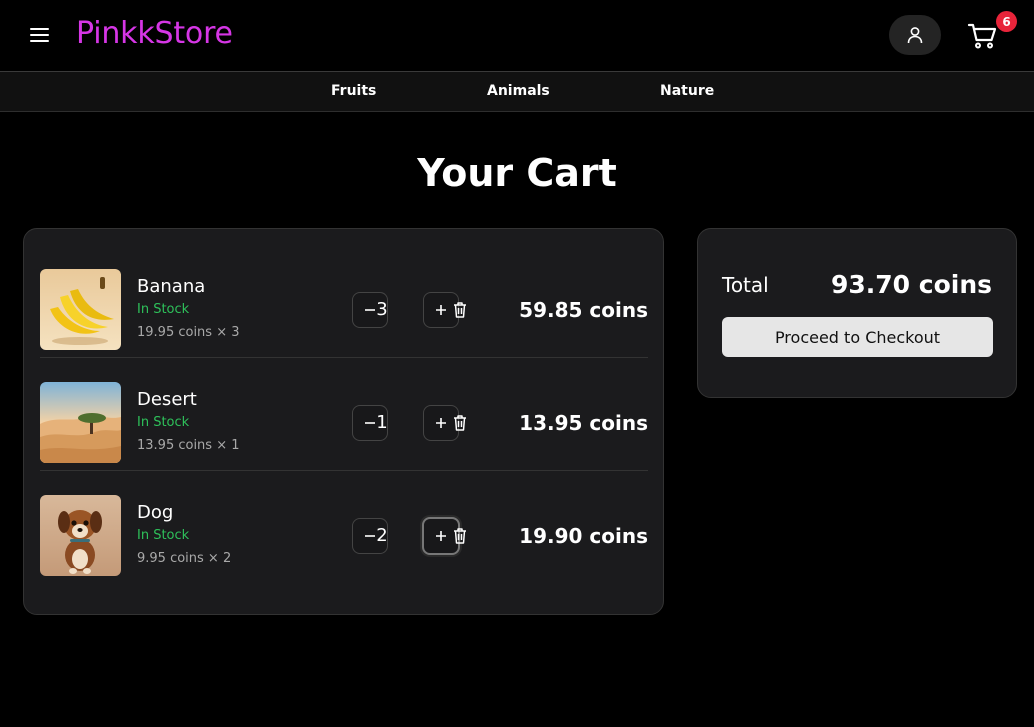 This screenshot has height=727, width=1034. Describe the element at coordinates (154, 33) in the screenshot. I see `brand-logo: PinkkStore` at that location.